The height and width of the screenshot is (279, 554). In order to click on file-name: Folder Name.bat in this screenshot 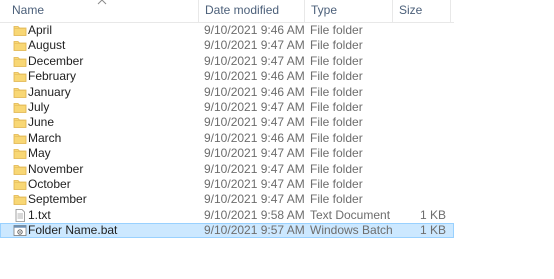, I will do `click(113, 230)`.